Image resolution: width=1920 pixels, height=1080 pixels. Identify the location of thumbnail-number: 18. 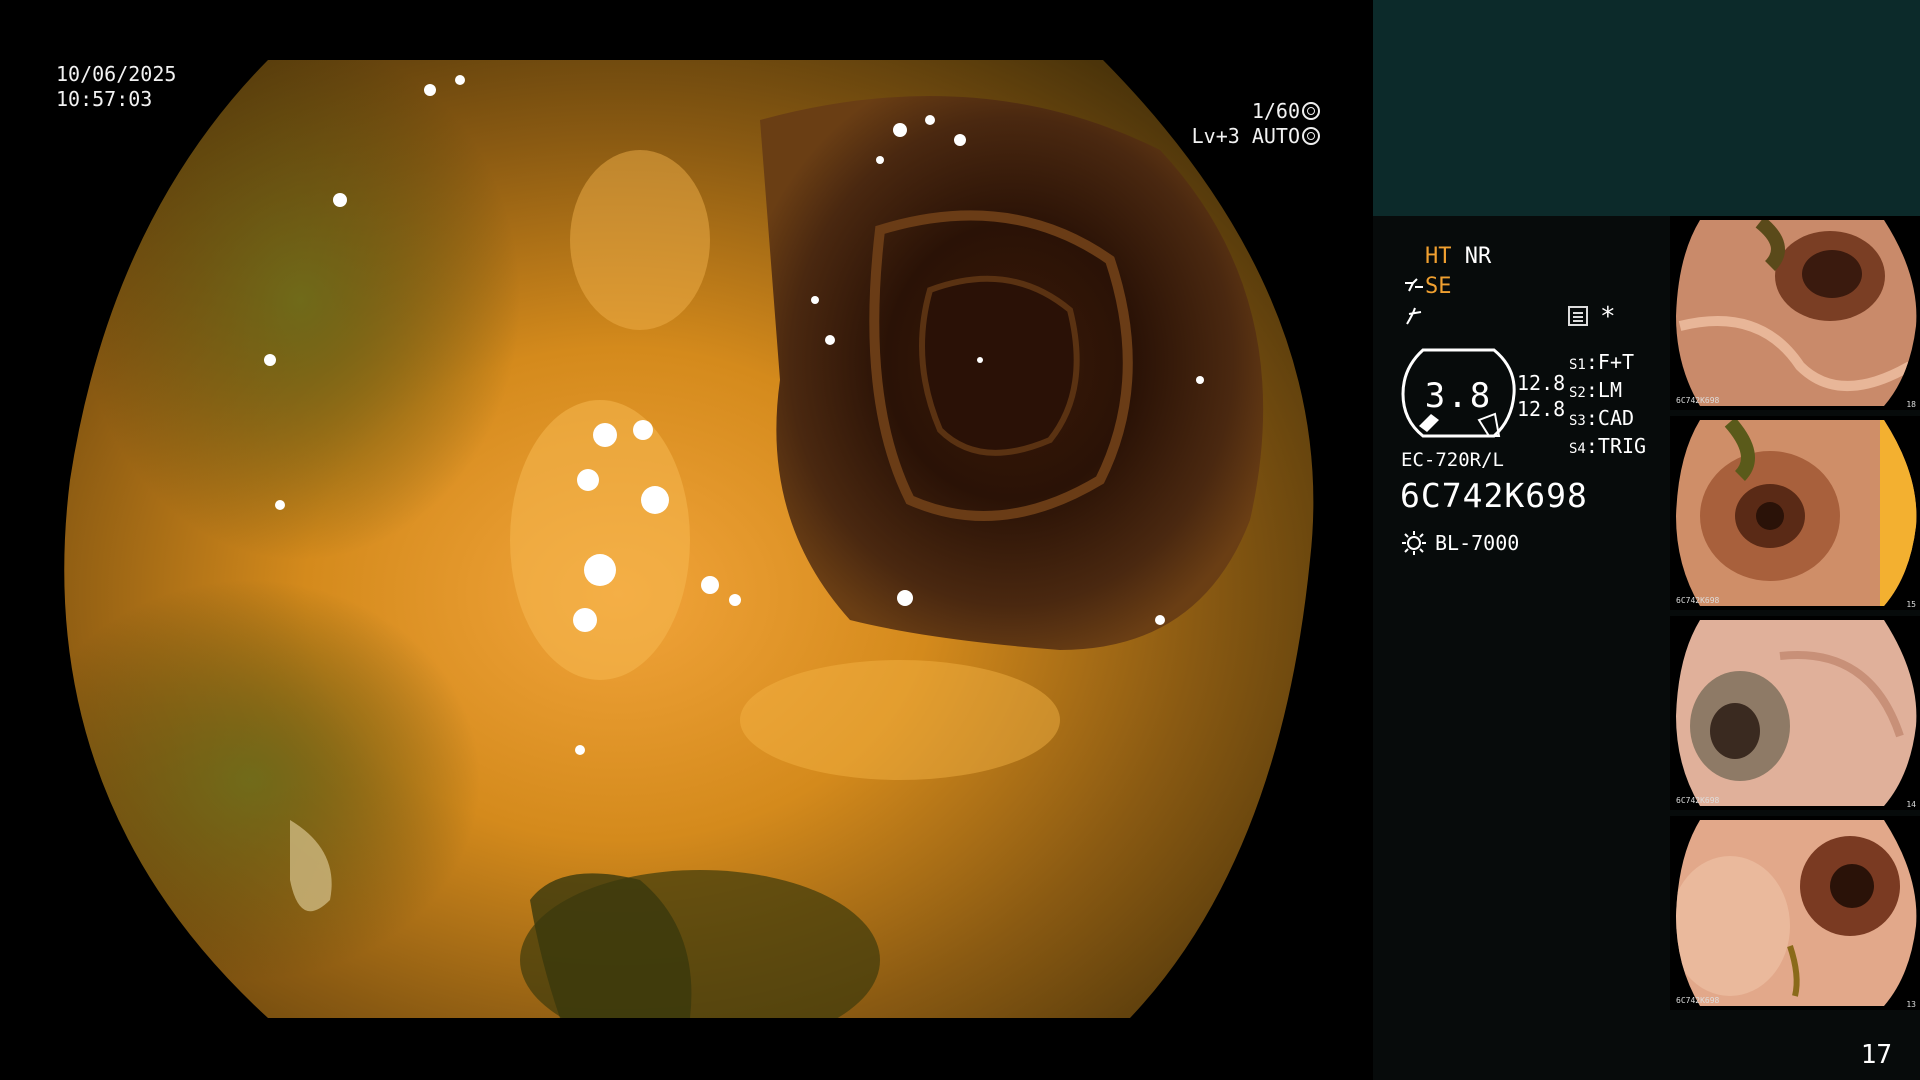
(1911, 404).